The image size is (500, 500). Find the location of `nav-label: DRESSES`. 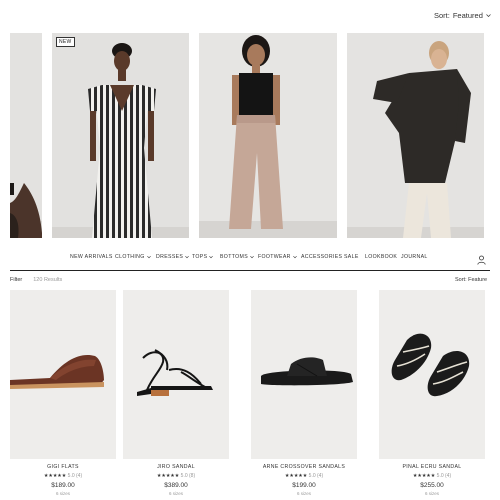

nav-label: DRESSES is located at coordinates (170, 257).